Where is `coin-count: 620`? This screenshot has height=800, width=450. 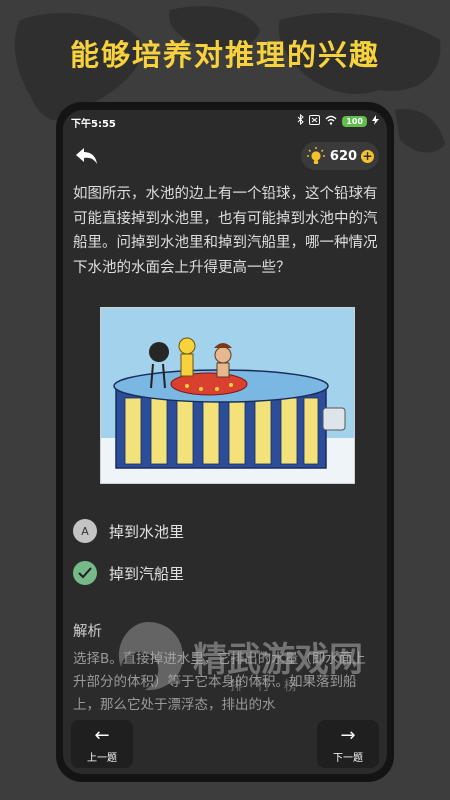 coin-count: 620 is located at coordinates (343, 156).